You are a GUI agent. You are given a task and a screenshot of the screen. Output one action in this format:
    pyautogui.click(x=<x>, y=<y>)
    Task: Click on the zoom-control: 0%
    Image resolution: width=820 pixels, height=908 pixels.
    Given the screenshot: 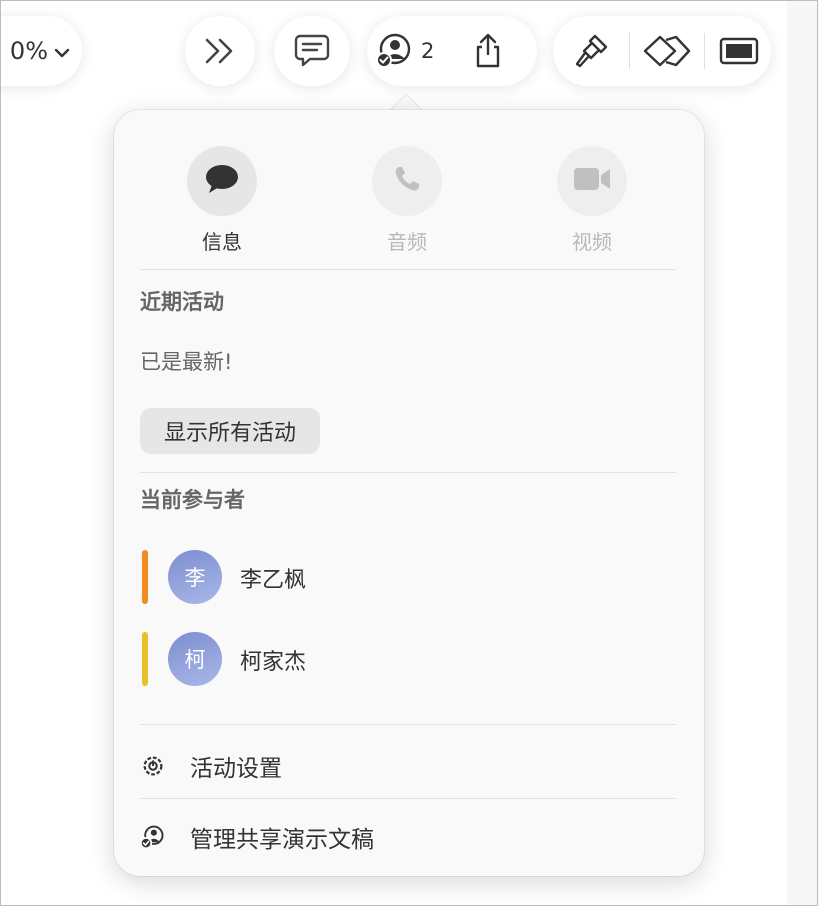 What is the action you would take?
    pyautogui.click(x=41, y=51)
    